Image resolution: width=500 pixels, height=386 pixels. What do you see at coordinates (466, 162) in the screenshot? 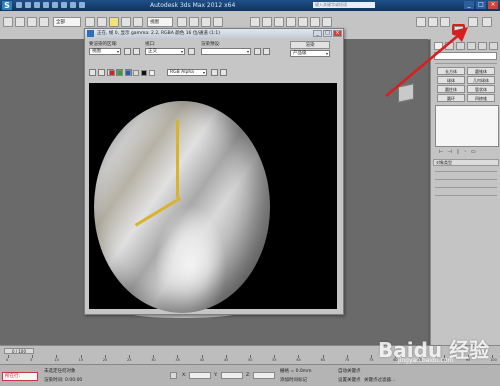
I see `rollout-header: 对象类型` at bounding box center [466, 162].